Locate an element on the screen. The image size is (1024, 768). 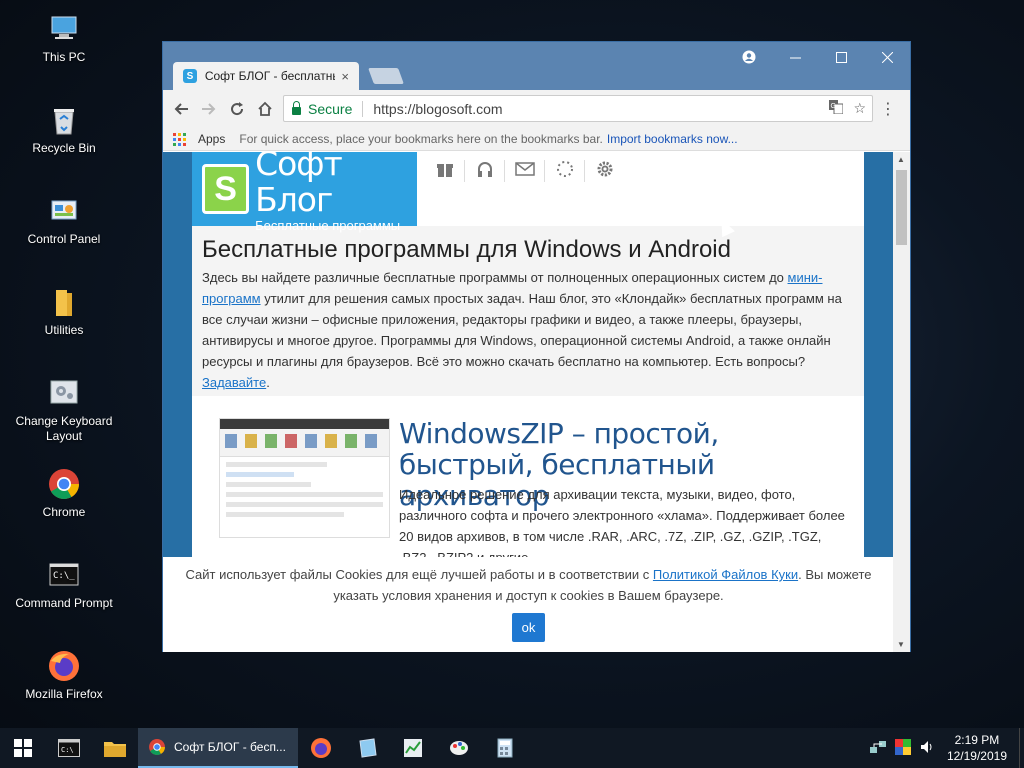
svg-text: C:\_ is located at coordinates (64, 576).